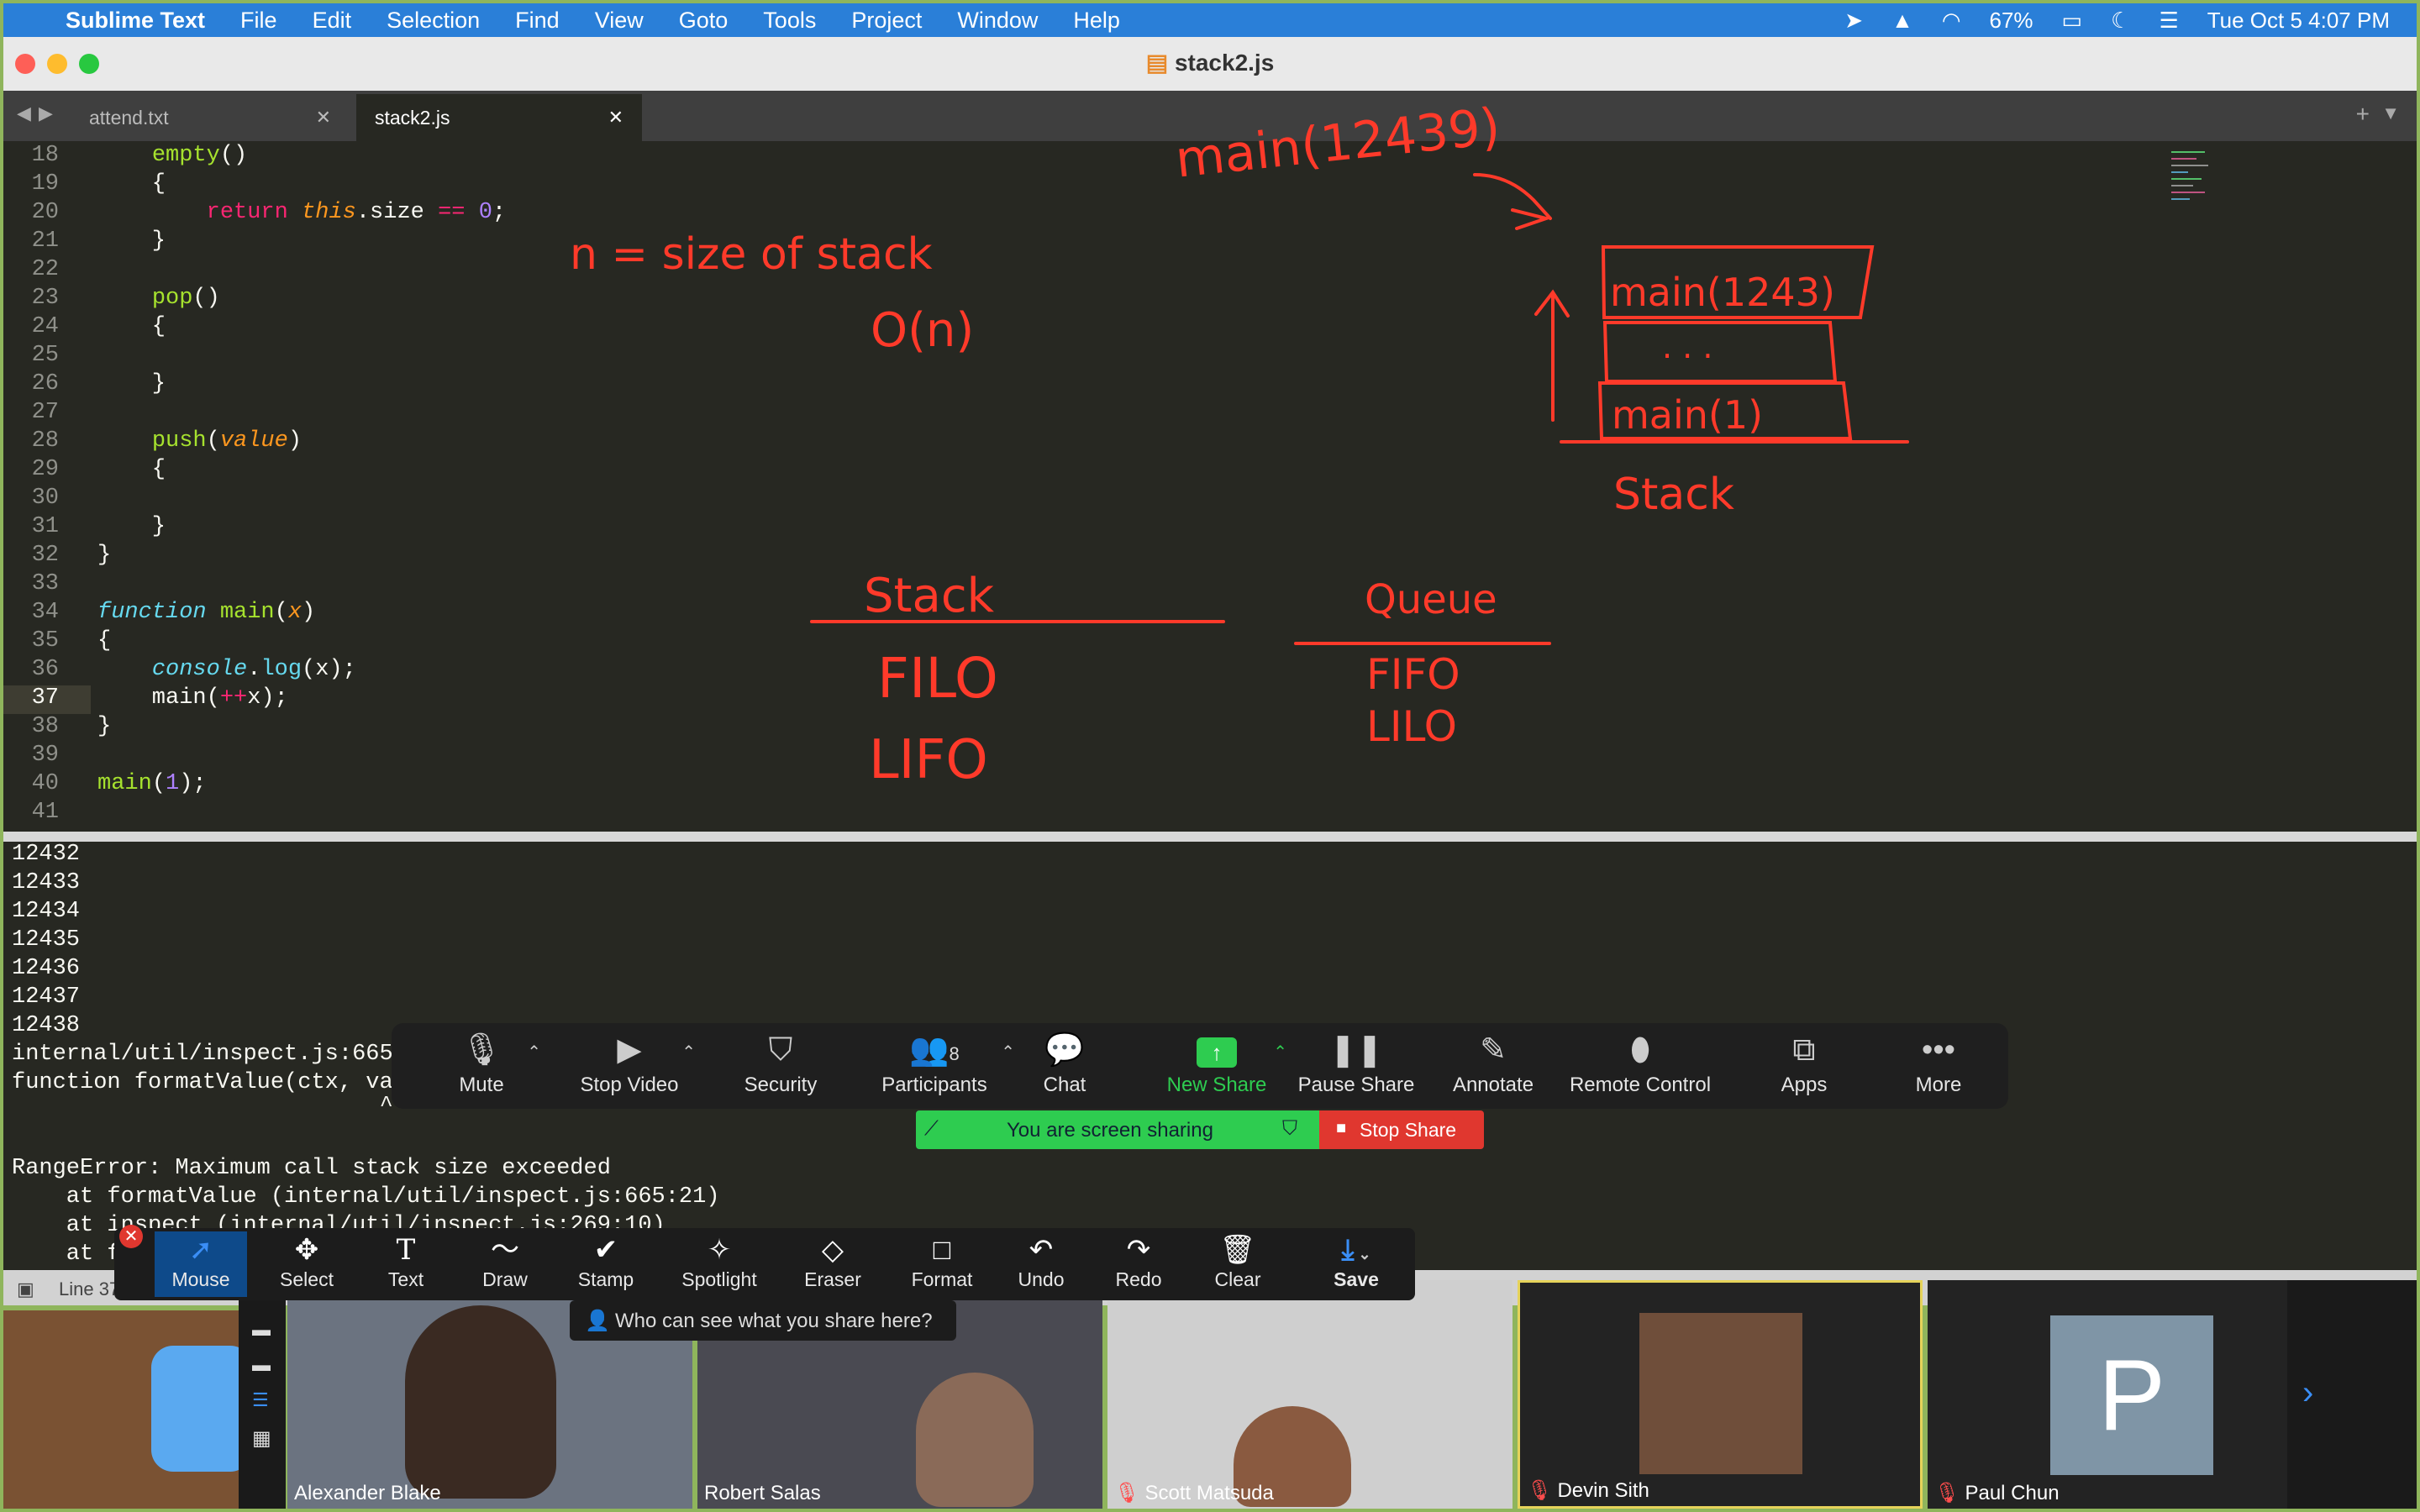 The height and width of the screenshot is (1512, 2420). What do you see at coordinates (781, 1067) in the screenshot?
I see `security-button: ⛉ Security` at bounding box center [781, 1067].